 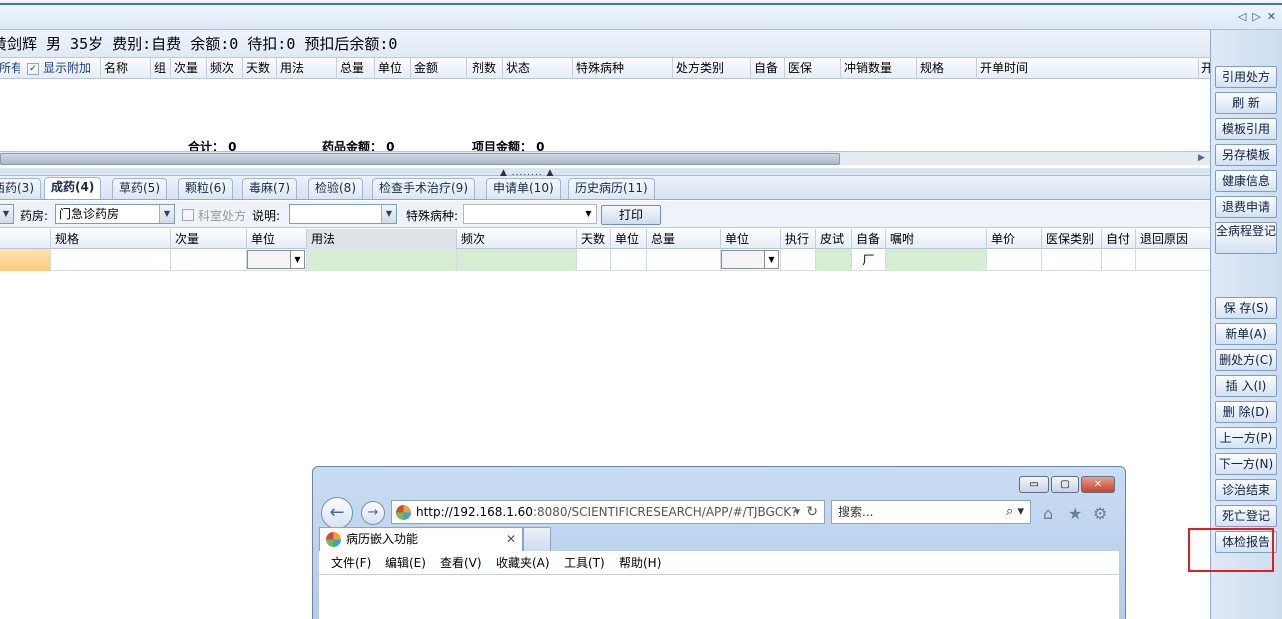 I want to click on tab-close-icon: ✕, so click(x=511, y=539).